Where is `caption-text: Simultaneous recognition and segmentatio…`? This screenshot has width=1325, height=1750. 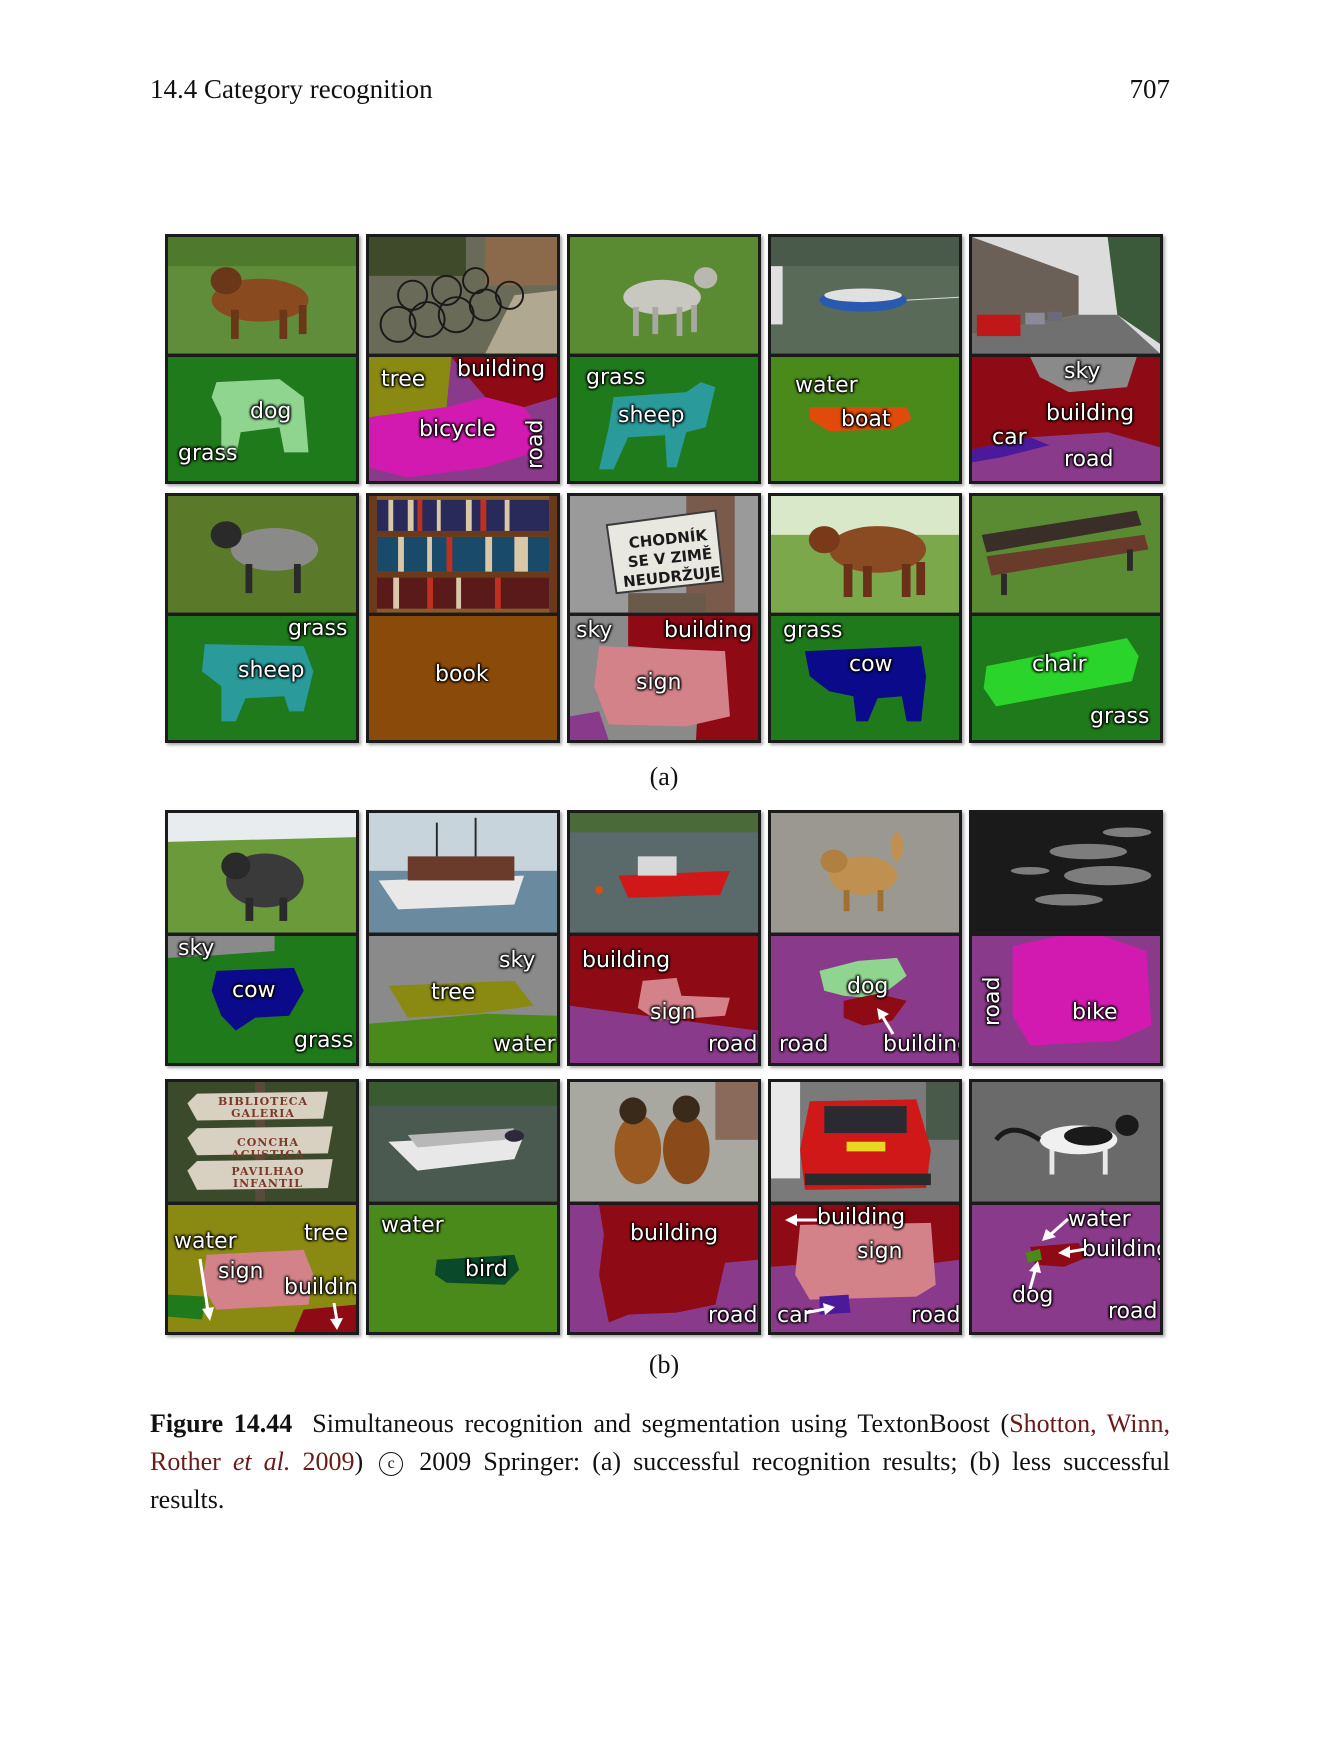
caption-text: Simultaneous recognition and segmentatio… is located at coordinates (661, 1423).